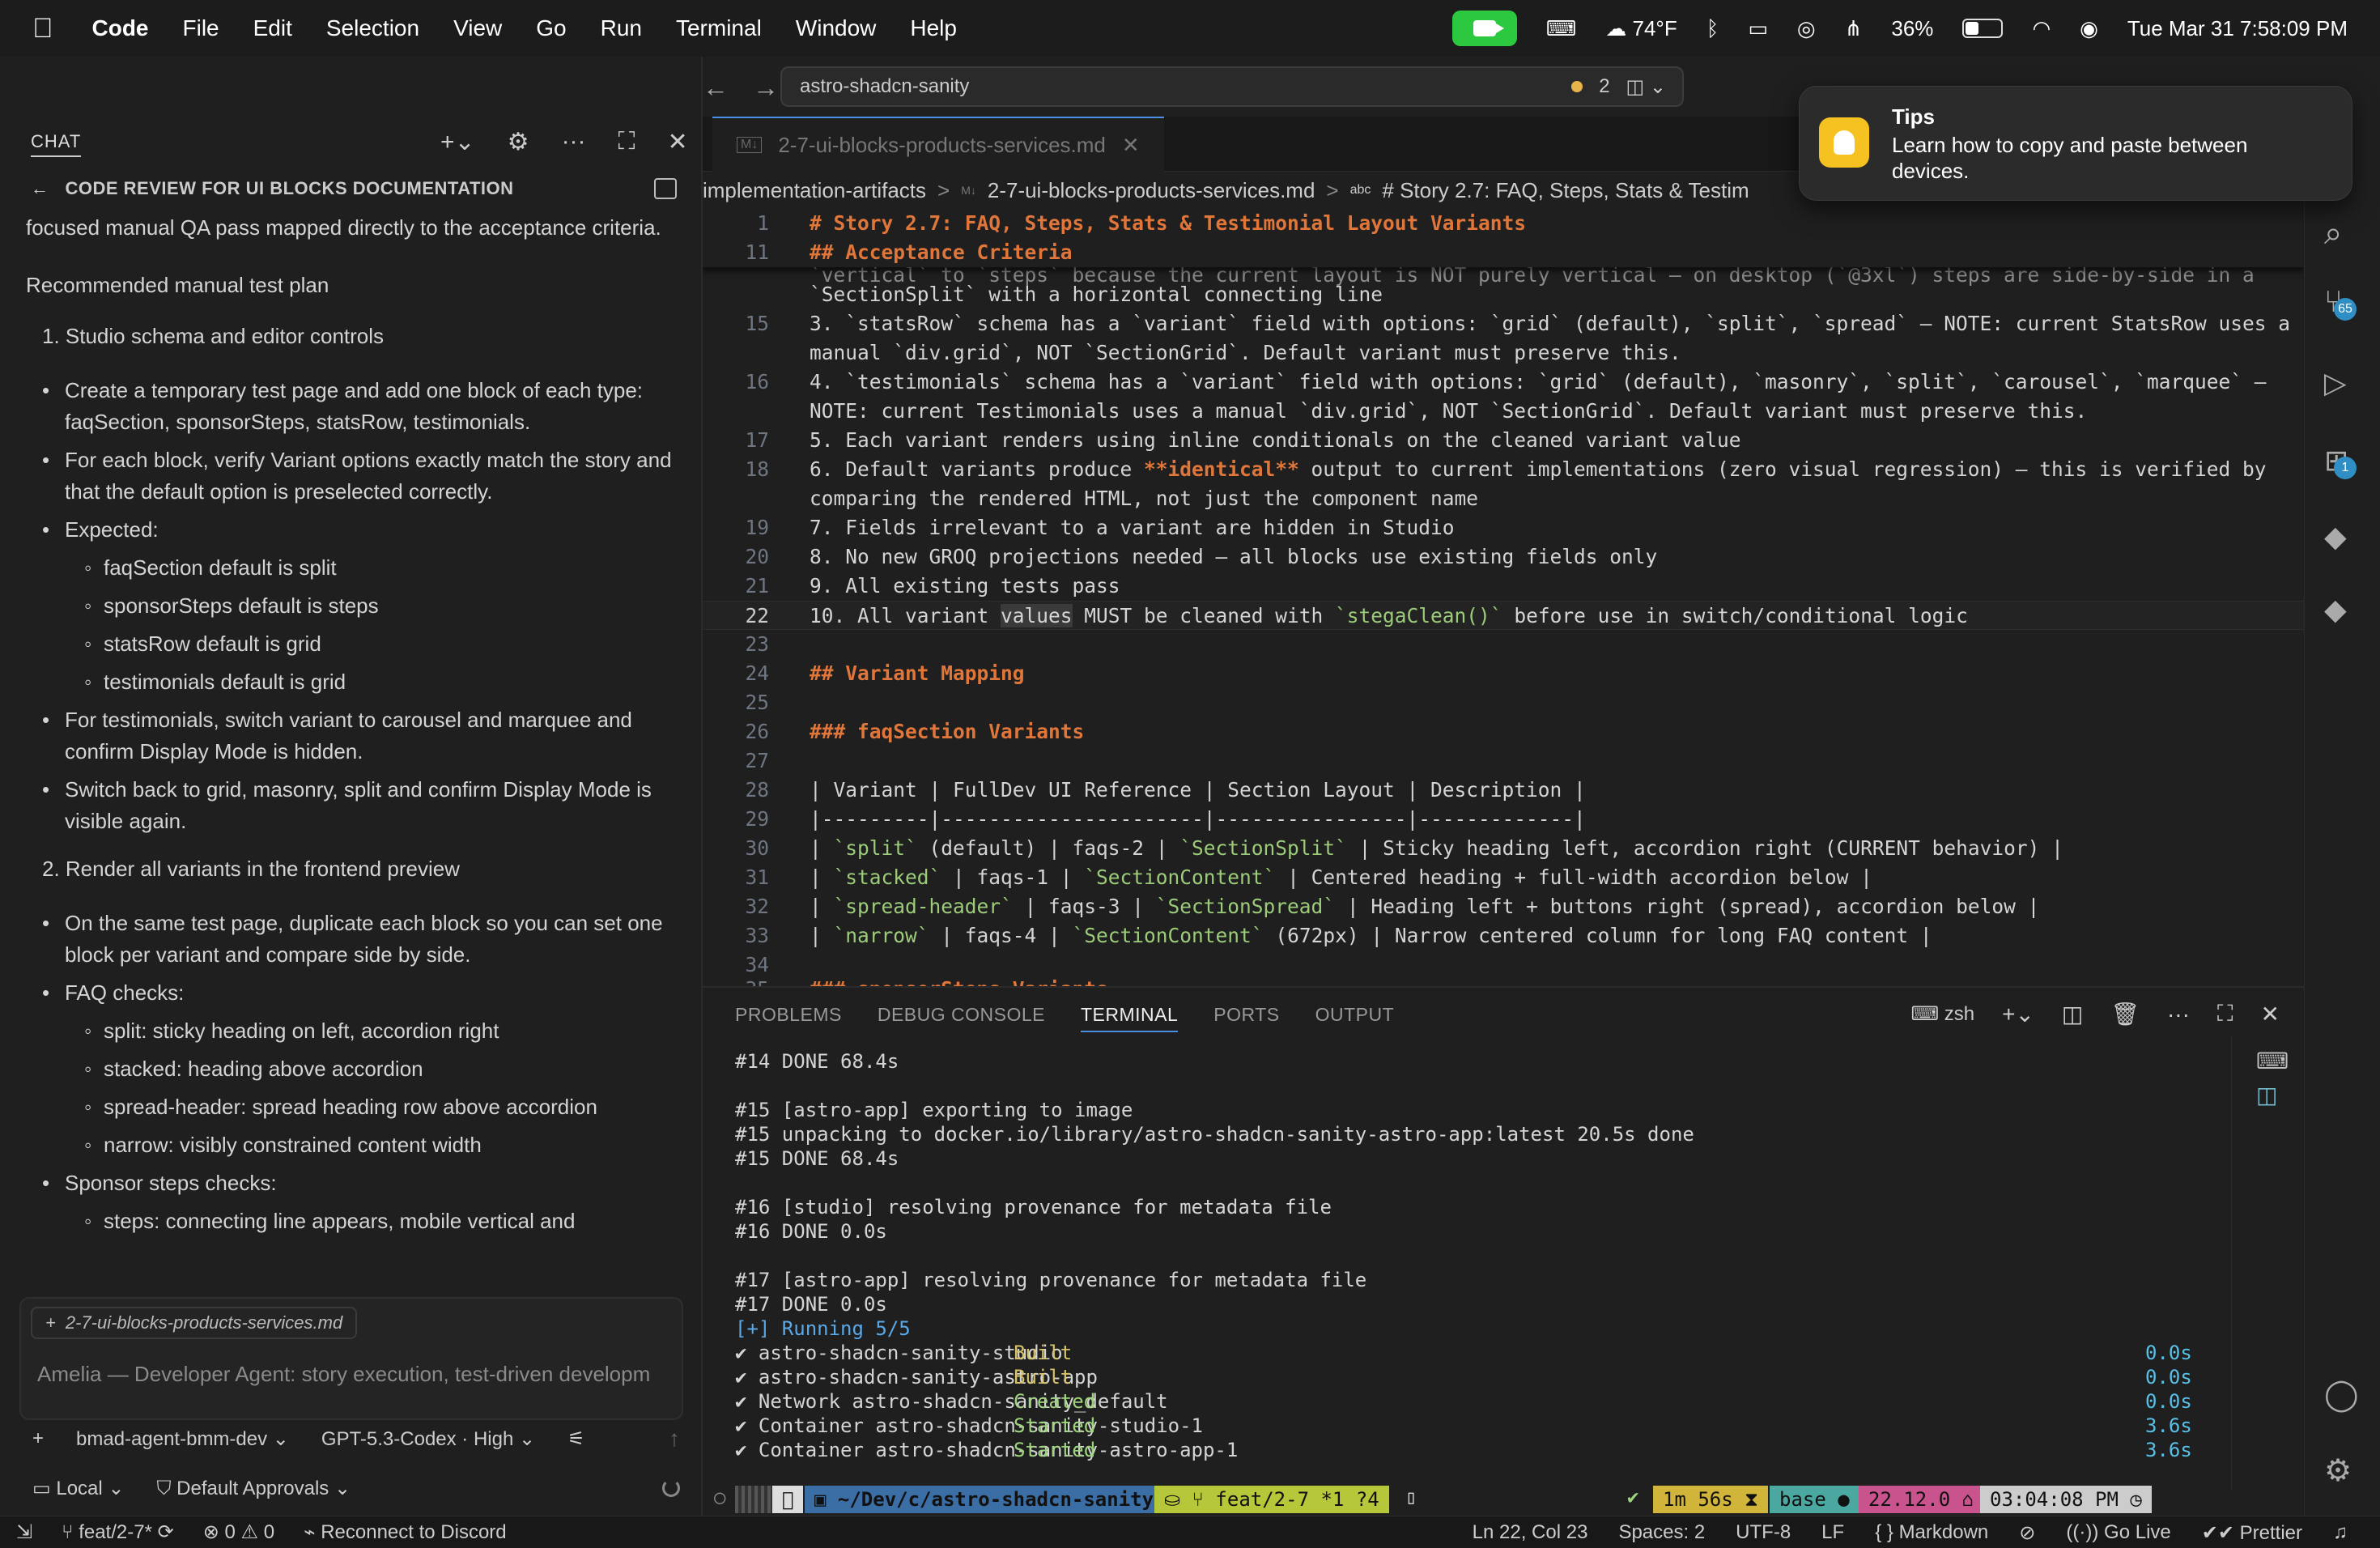 This screenshot has height=1548, width=2380. Describe the element at coordinates (1561, 29) in the screenshot. I see `keyboard-icon: ⌨` at that location.